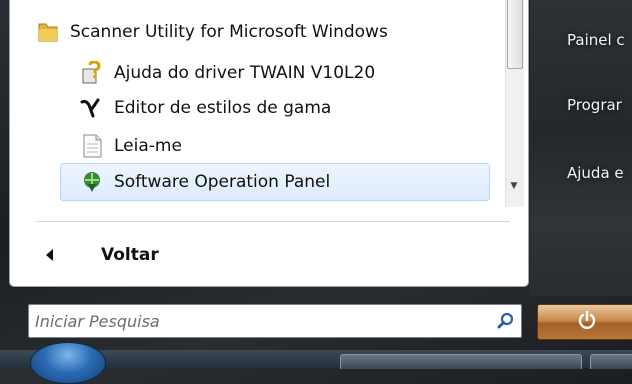 This screenshot has width=632, height=384. I want to click on program-item-software-operation-panel-content: Software Operation Panel, so click(205, 182).